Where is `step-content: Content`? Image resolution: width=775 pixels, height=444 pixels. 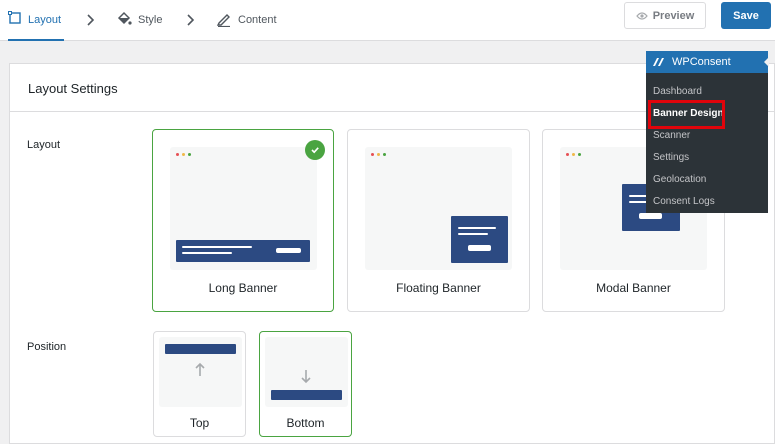 step-content: Content is located at coordinates (246, 20).